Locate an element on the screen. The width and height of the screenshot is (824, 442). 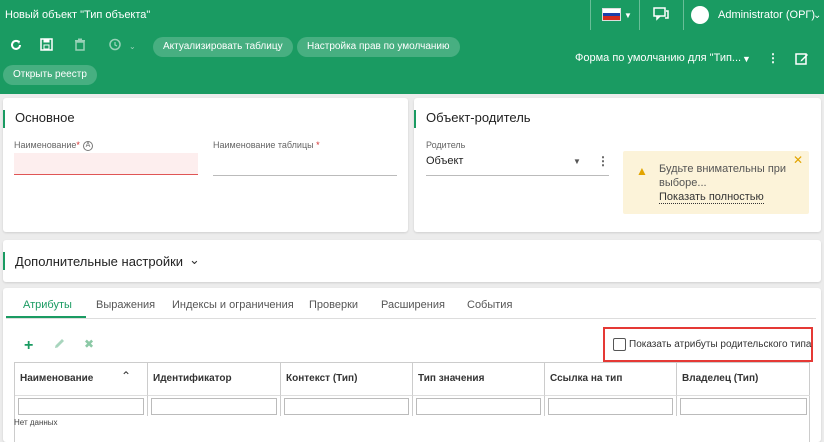
add-icon: + is located at coordinates (28, 346).